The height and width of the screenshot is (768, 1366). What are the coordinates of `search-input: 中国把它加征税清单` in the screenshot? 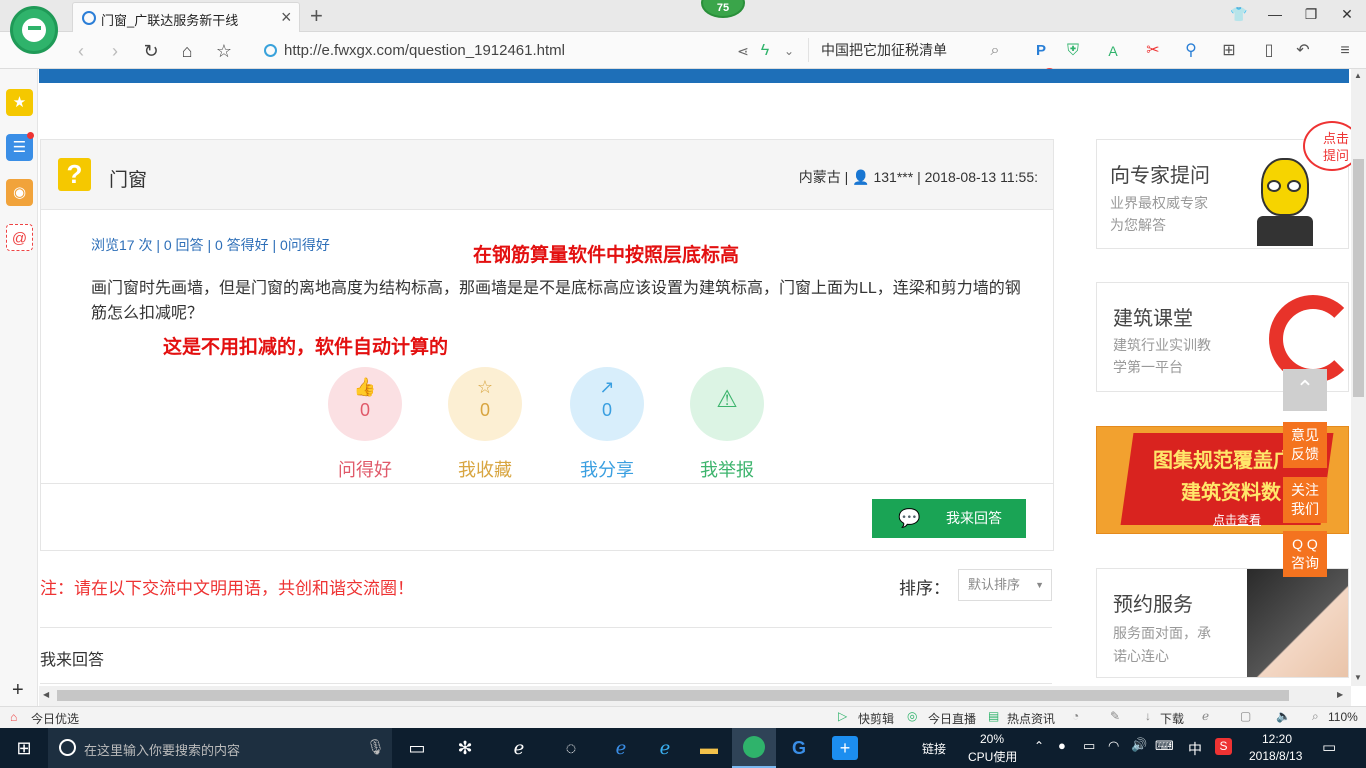 It's located at (908, 50).